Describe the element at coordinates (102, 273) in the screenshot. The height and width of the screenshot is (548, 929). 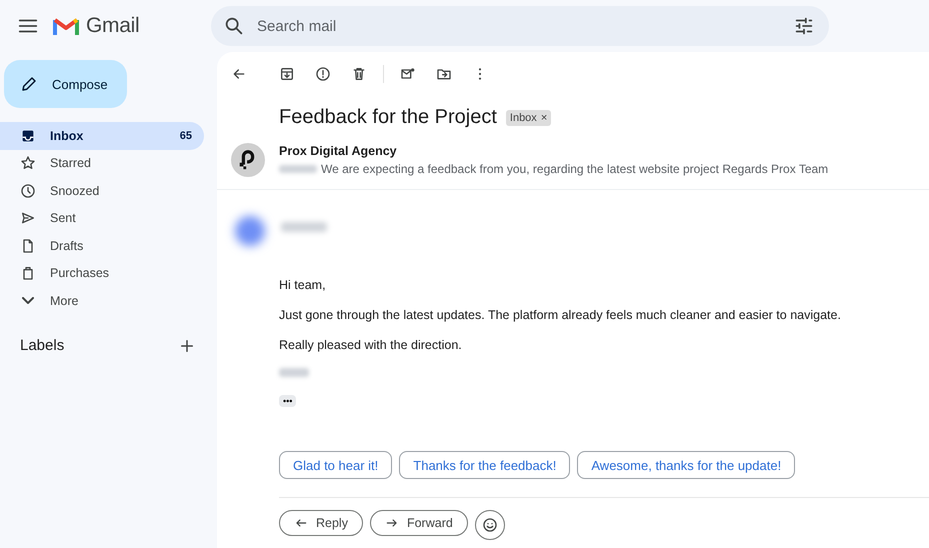
I see `nav-item: Purchases` at that location.